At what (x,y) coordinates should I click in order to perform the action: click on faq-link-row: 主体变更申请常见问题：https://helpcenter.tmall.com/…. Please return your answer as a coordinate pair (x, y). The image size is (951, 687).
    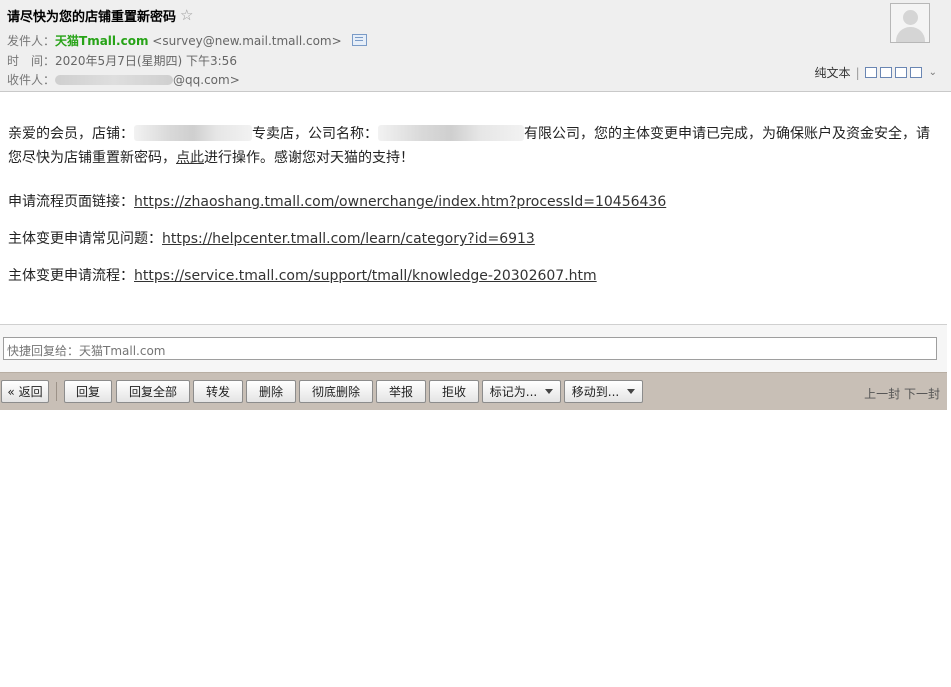
    Looking at the image, I should click on (473, 239).